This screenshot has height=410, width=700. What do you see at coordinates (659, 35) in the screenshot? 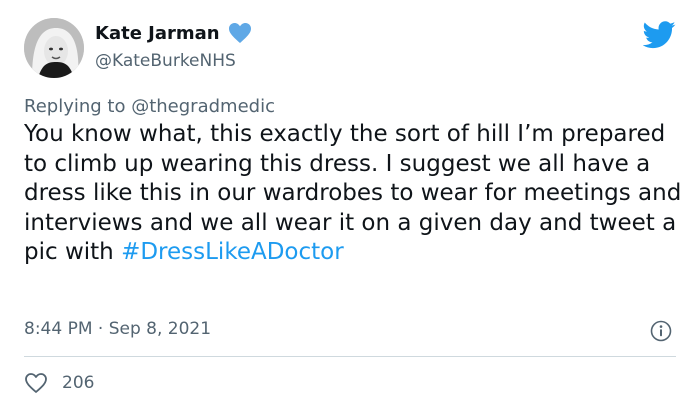
I see `twitter-bird-icon` at bounding box center [659, 35].